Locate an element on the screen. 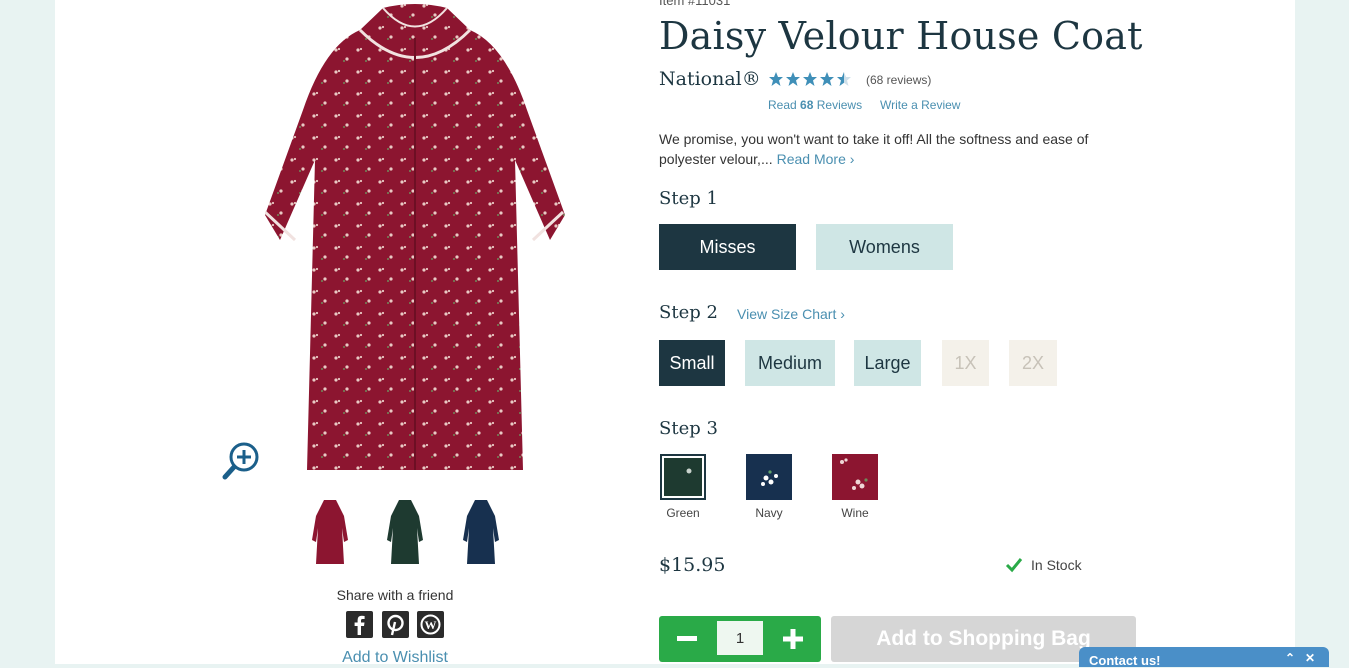  contact-us-widget: Contact us! ⌃ ✕ is located at coordinates (1204, 657).